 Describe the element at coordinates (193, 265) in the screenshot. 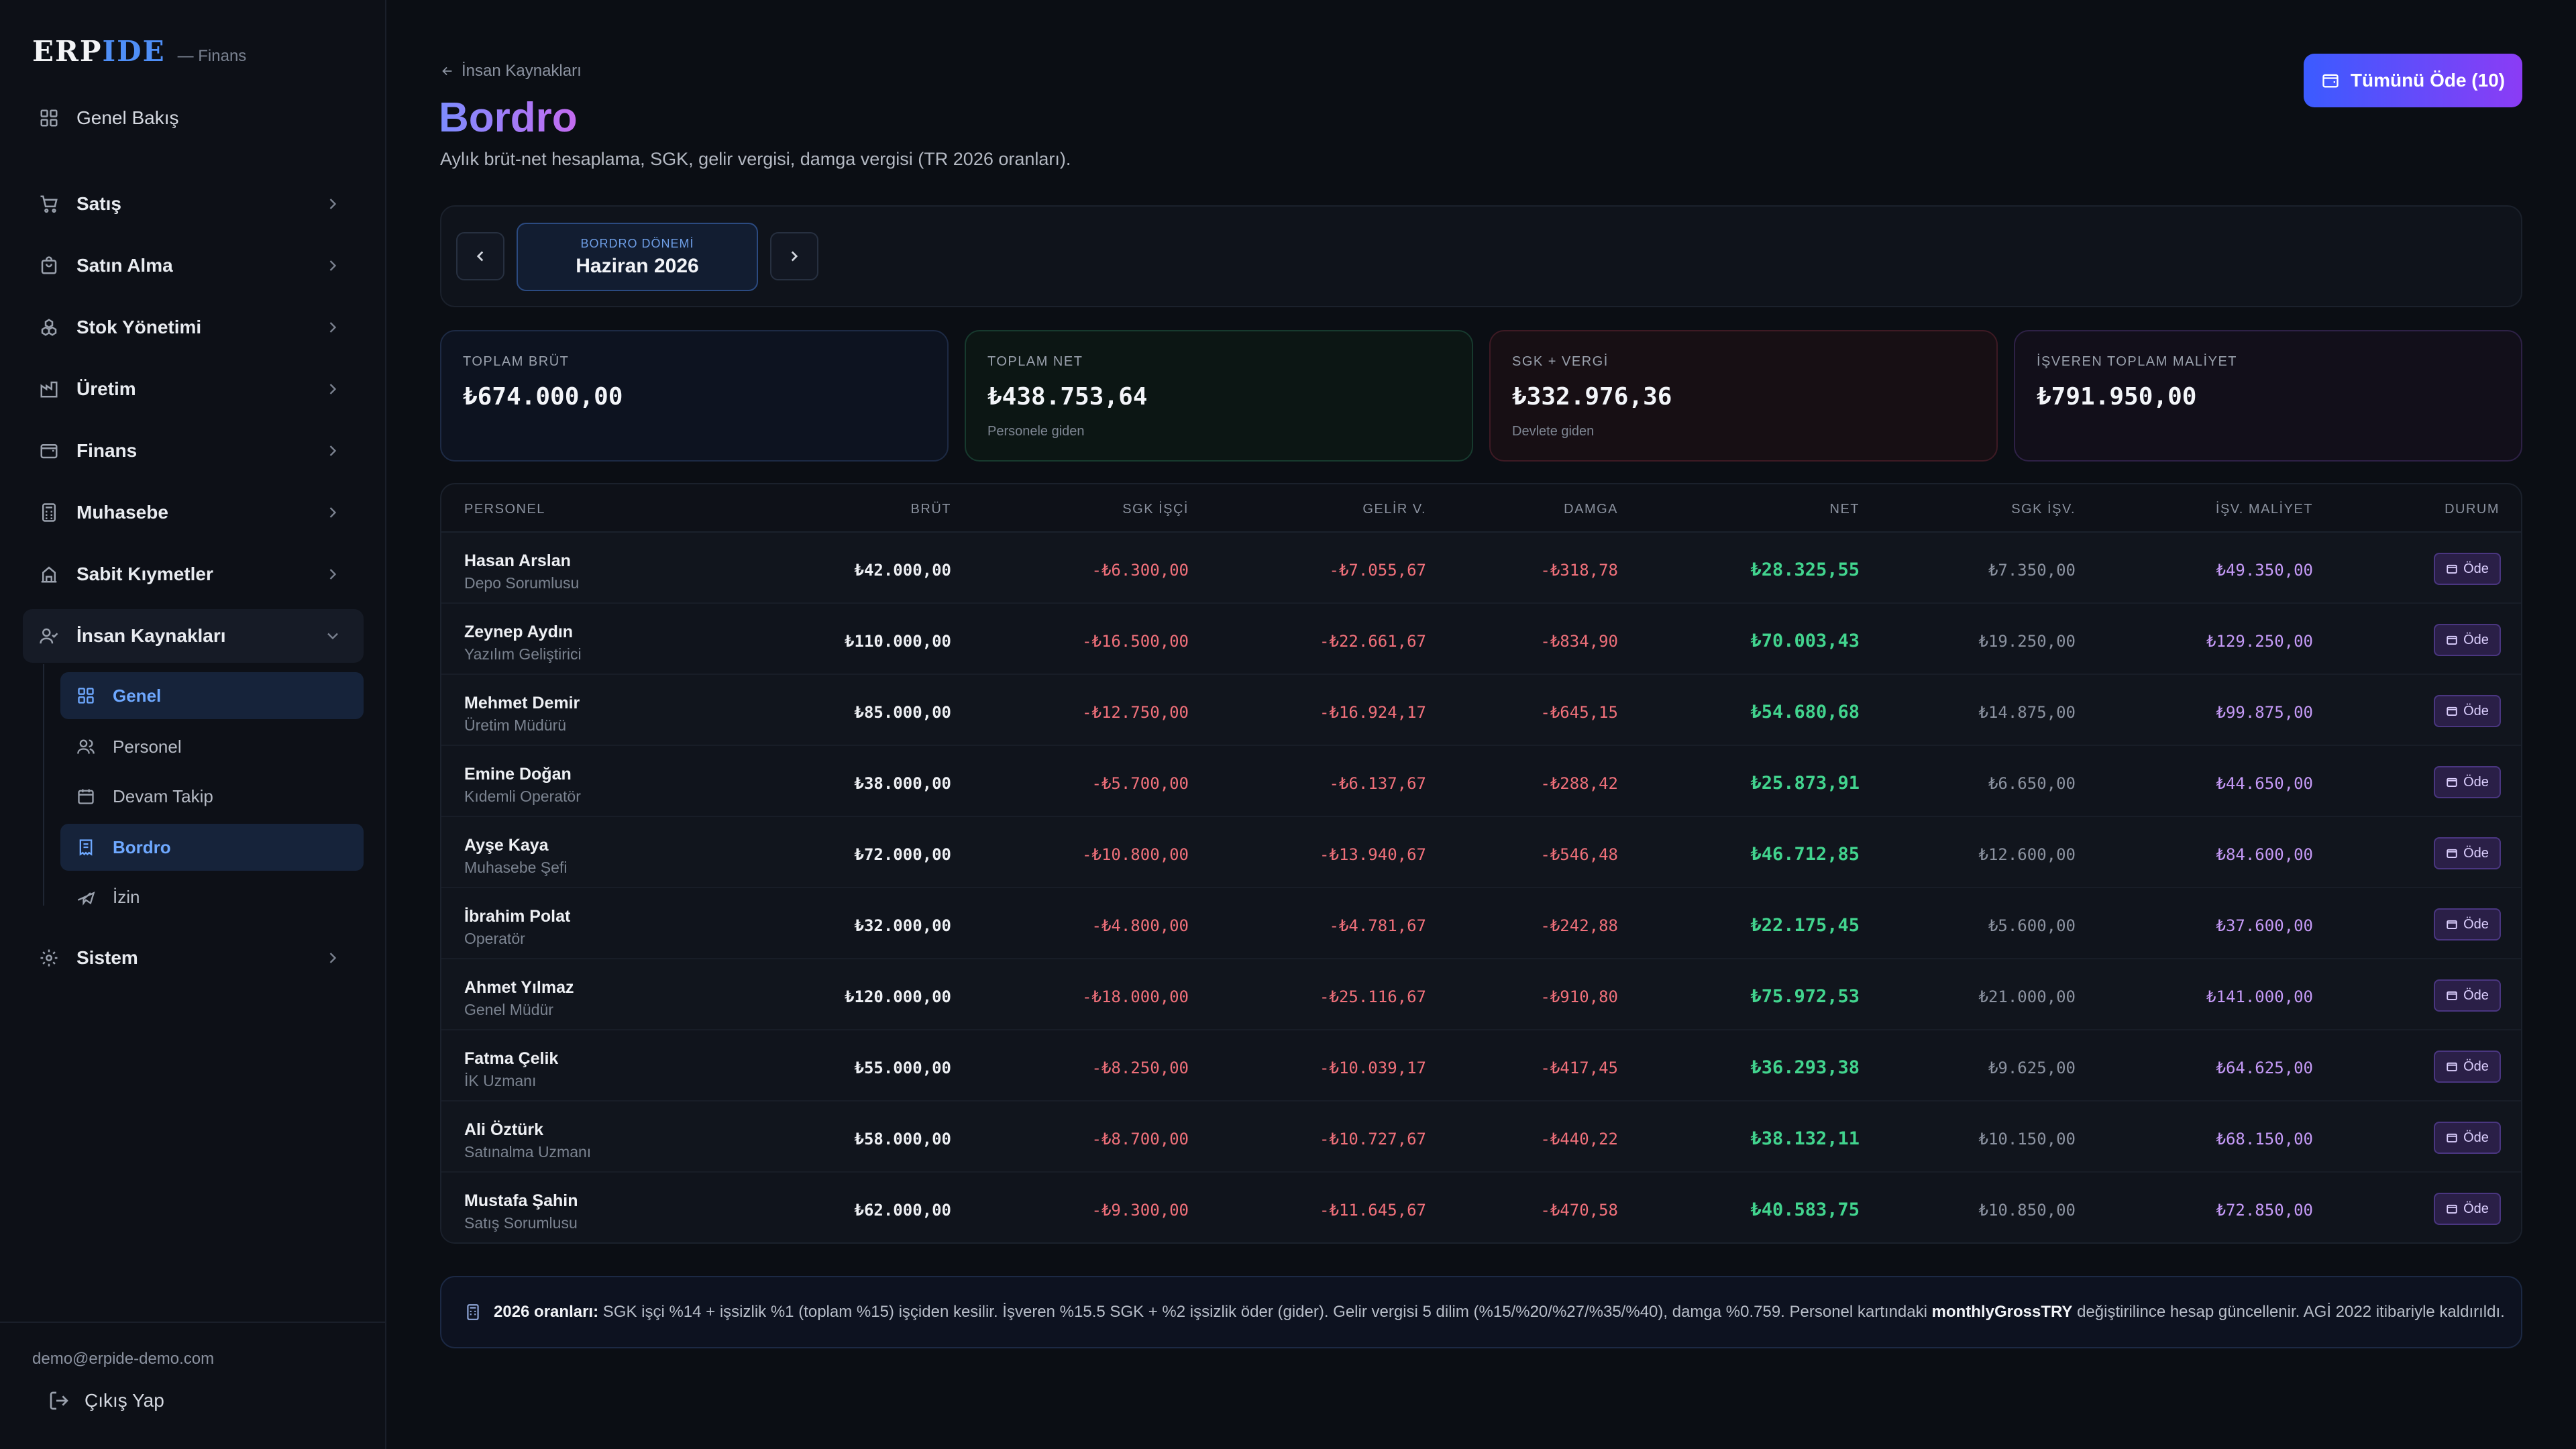

I see `sidebar-item-satin-alma: Satın Alma` at that location.